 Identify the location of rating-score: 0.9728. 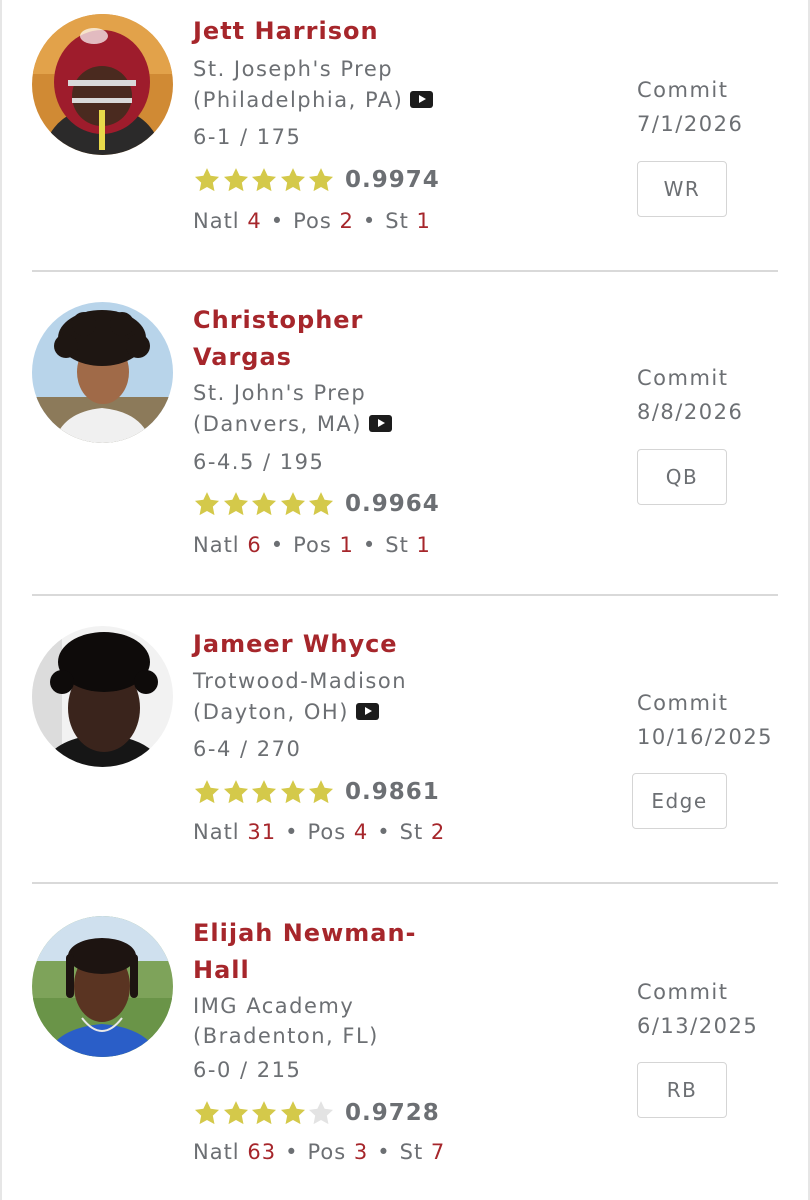
(392, 1113).